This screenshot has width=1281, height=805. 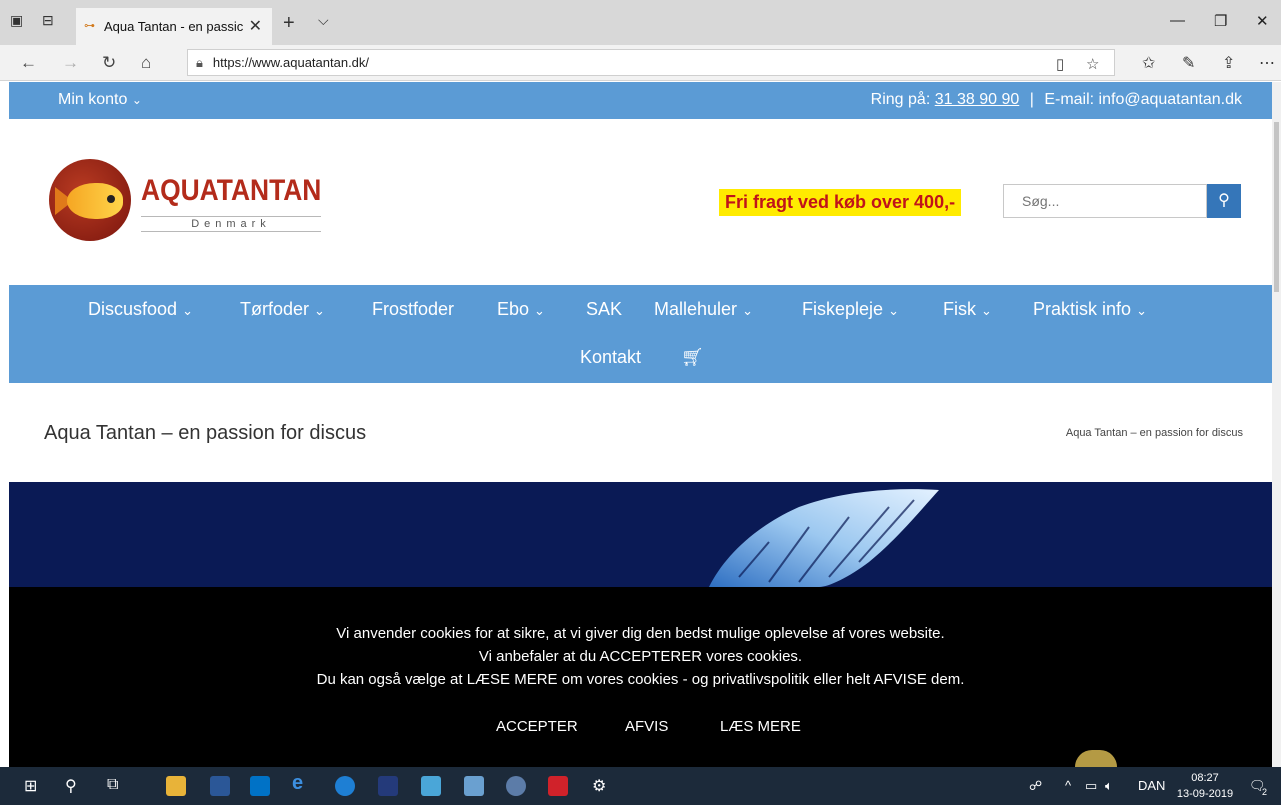 I want to click on address-field: 🔒︎ https://www.aquatantan.dk/ ▯ ☆, so click(x=651, y=62).